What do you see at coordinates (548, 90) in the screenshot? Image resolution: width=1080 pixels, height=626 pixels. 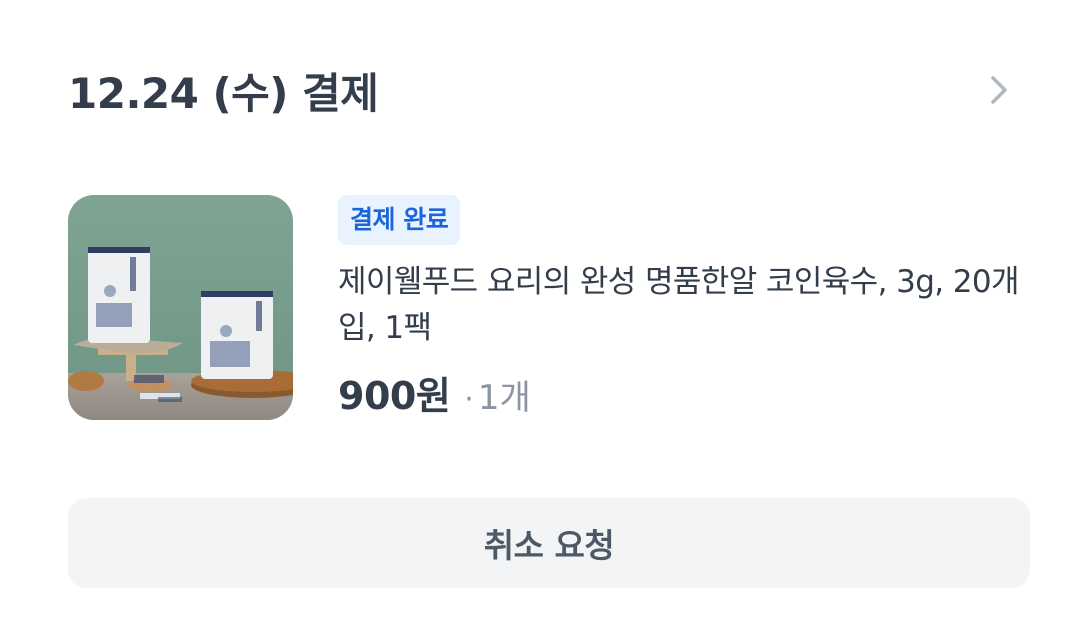 I see `order-header: 12.24 (수) 결제` at bounding box center [548, 90].